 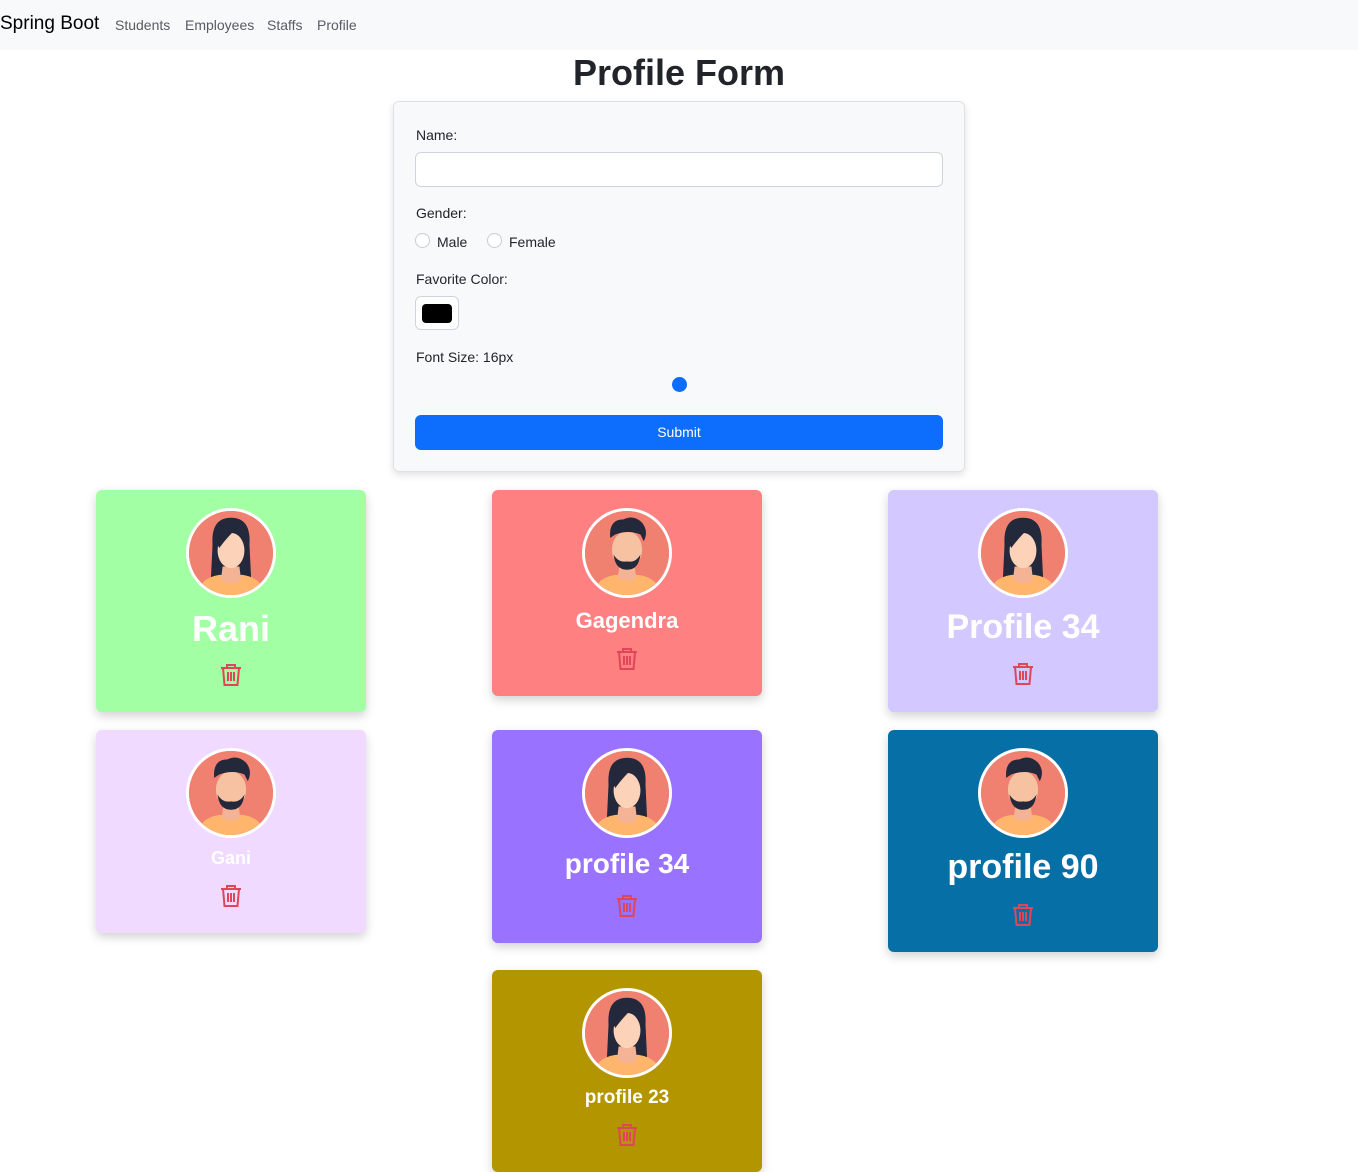 I want to click on submit-button: Submit, so click(x=679, y=432).